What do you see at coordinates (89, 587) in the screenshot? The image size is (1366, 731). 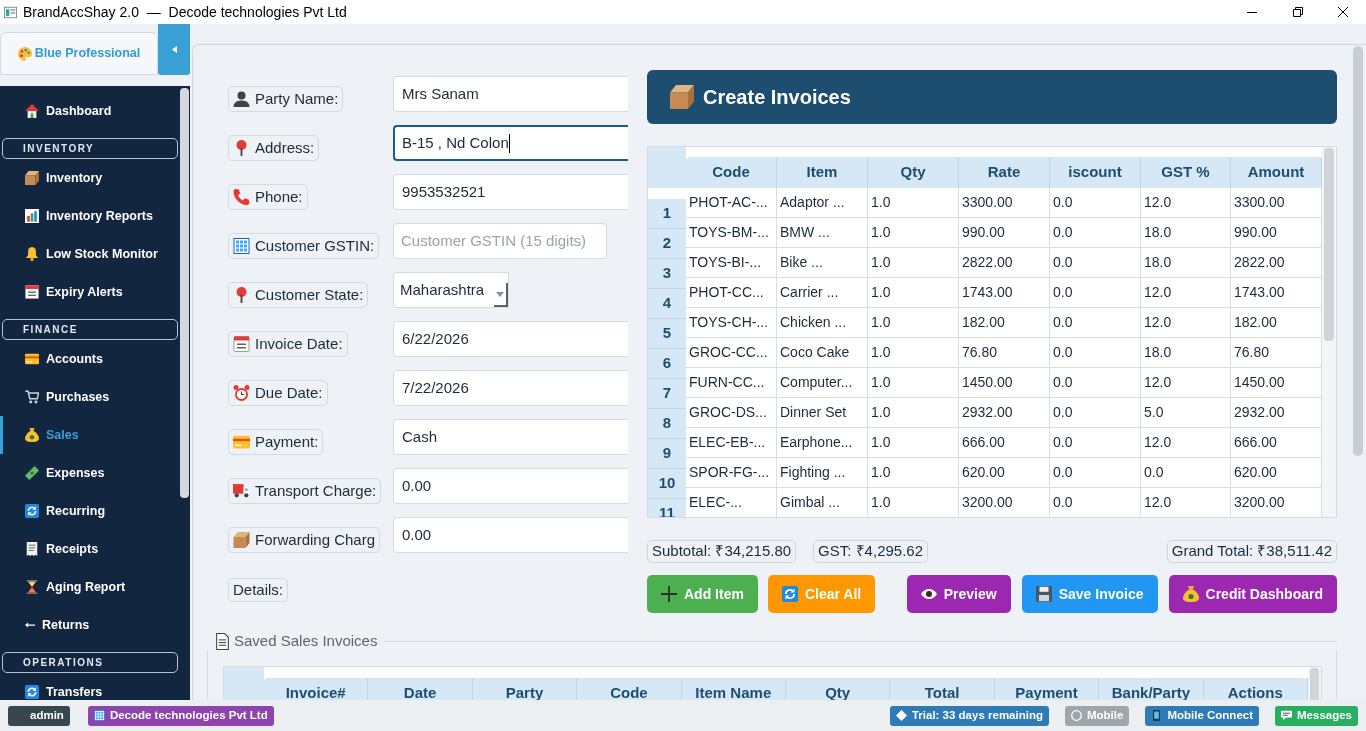 I see `sidebar-item: Aging Report` at bounding box center [89, 587].